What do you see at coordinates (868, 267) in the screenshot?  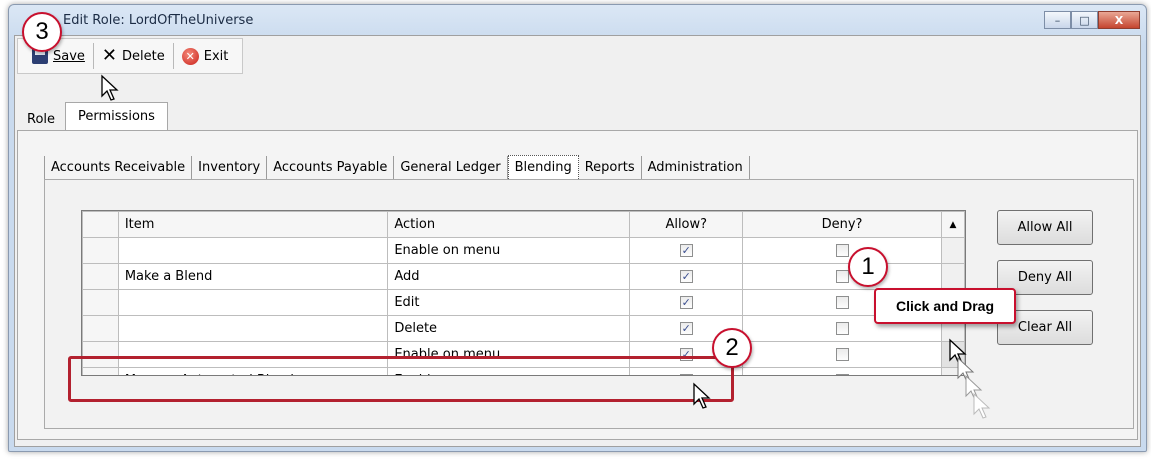 I see `callout-1: 1` at bounding box center [868, 267].